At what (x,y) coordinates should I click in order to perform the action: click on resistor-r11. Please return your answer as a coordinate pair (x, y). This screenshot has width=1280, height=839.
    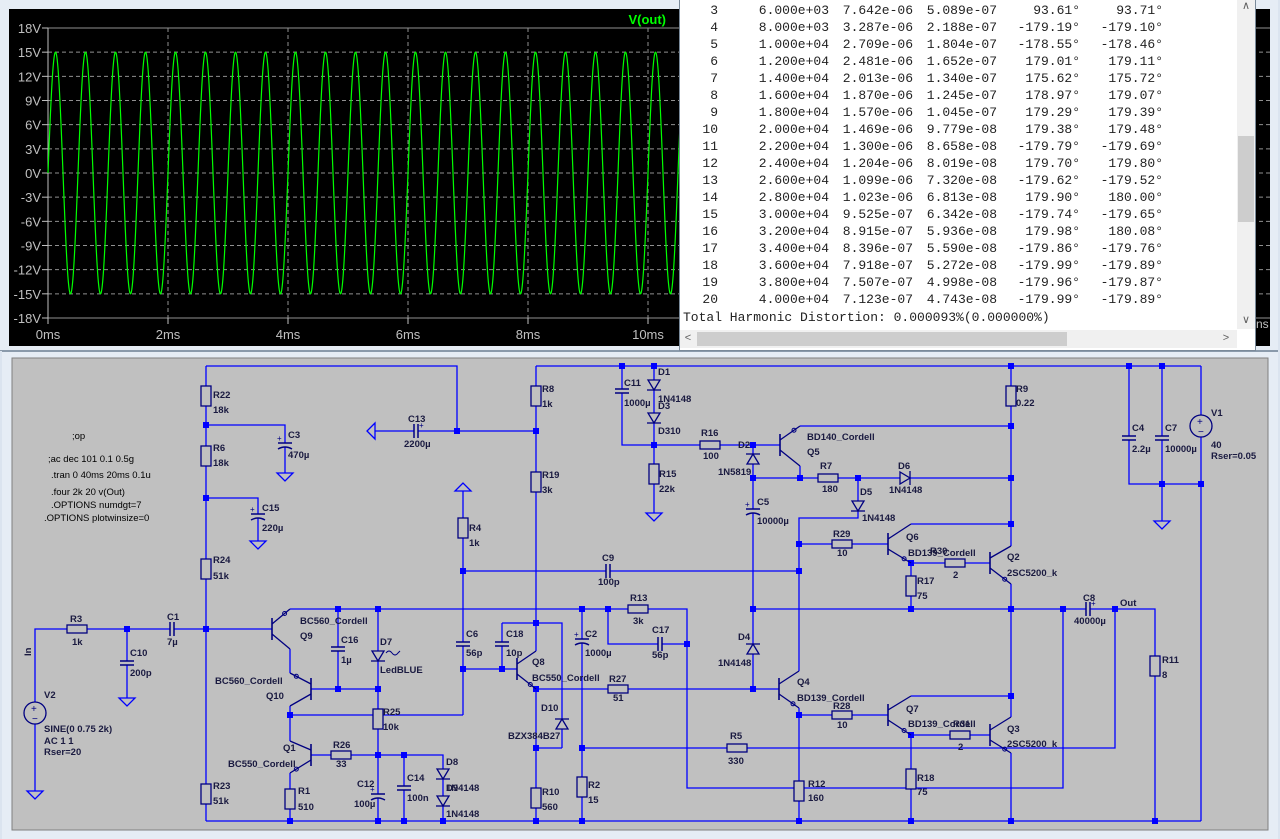
    Looking at the image, I should click on (1155, 666).